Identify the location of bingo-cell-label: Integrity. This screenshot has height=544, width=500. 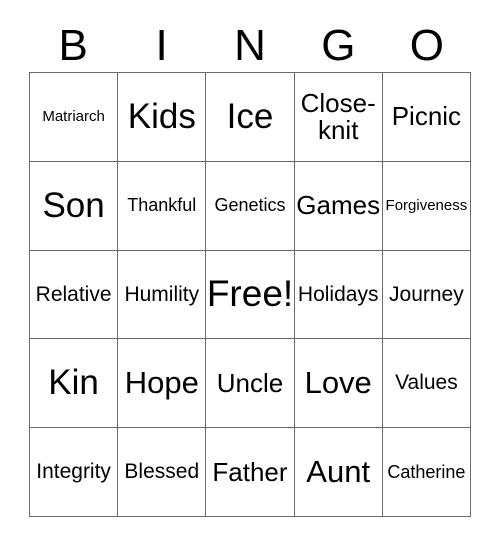
(73, 472).